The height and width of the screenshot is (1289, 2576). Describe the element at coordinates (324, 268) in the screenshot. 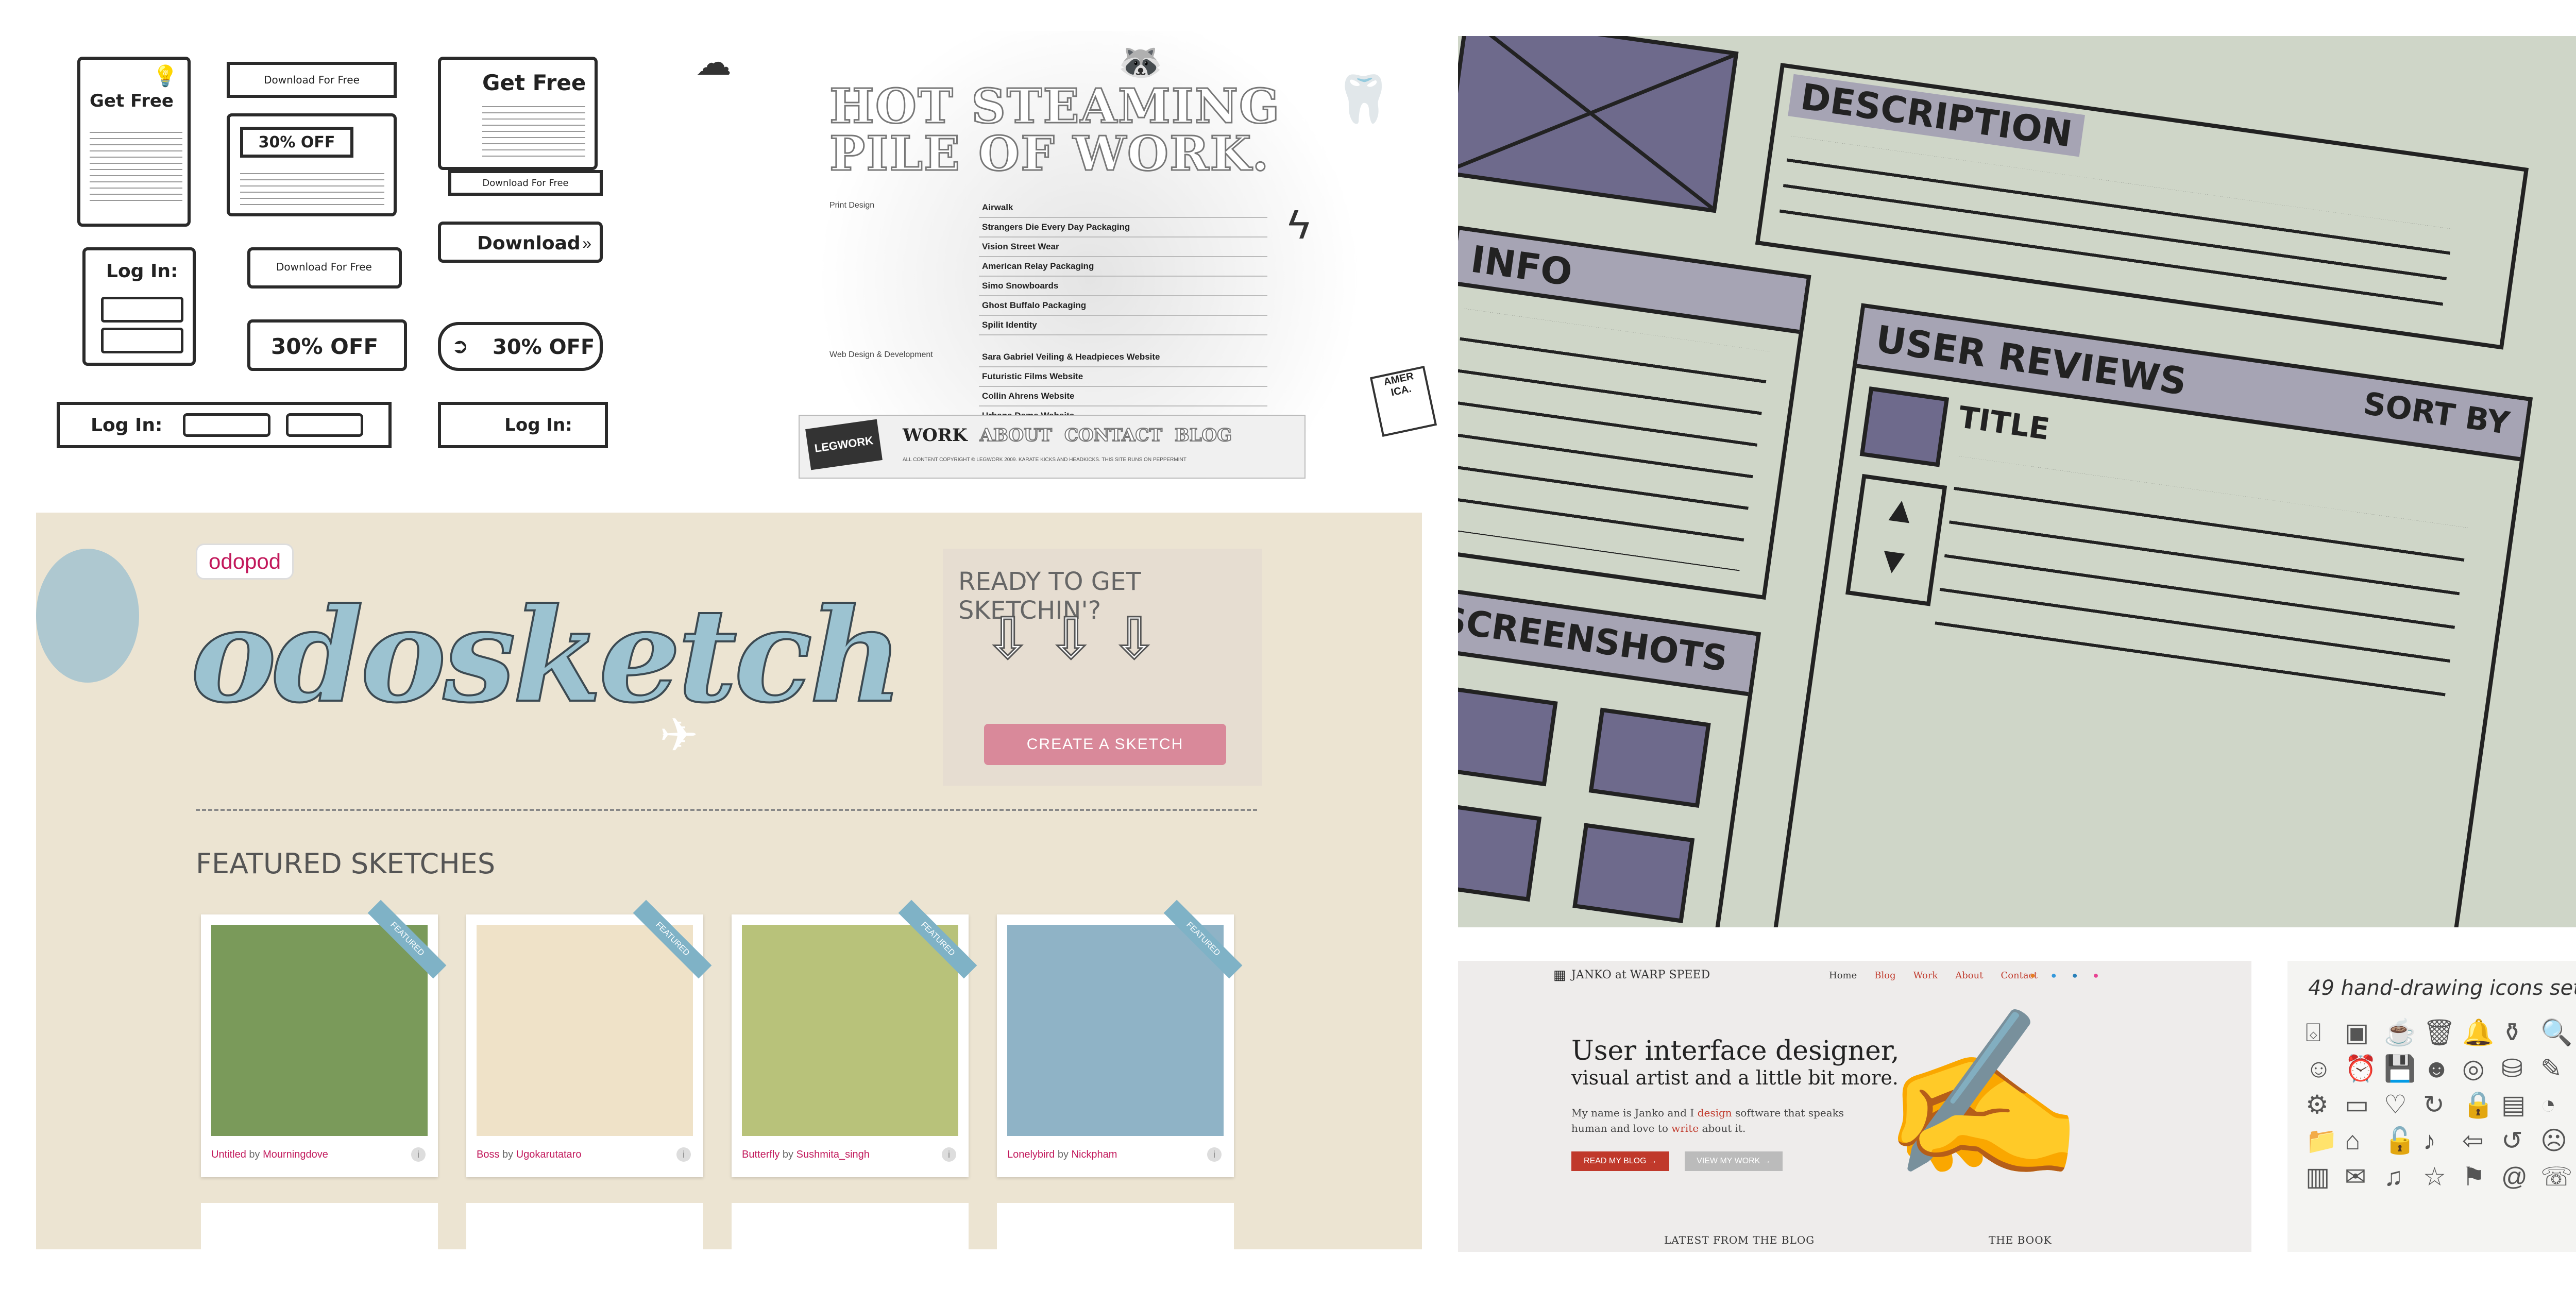

I see `download-bar: Download For Free` at that location.